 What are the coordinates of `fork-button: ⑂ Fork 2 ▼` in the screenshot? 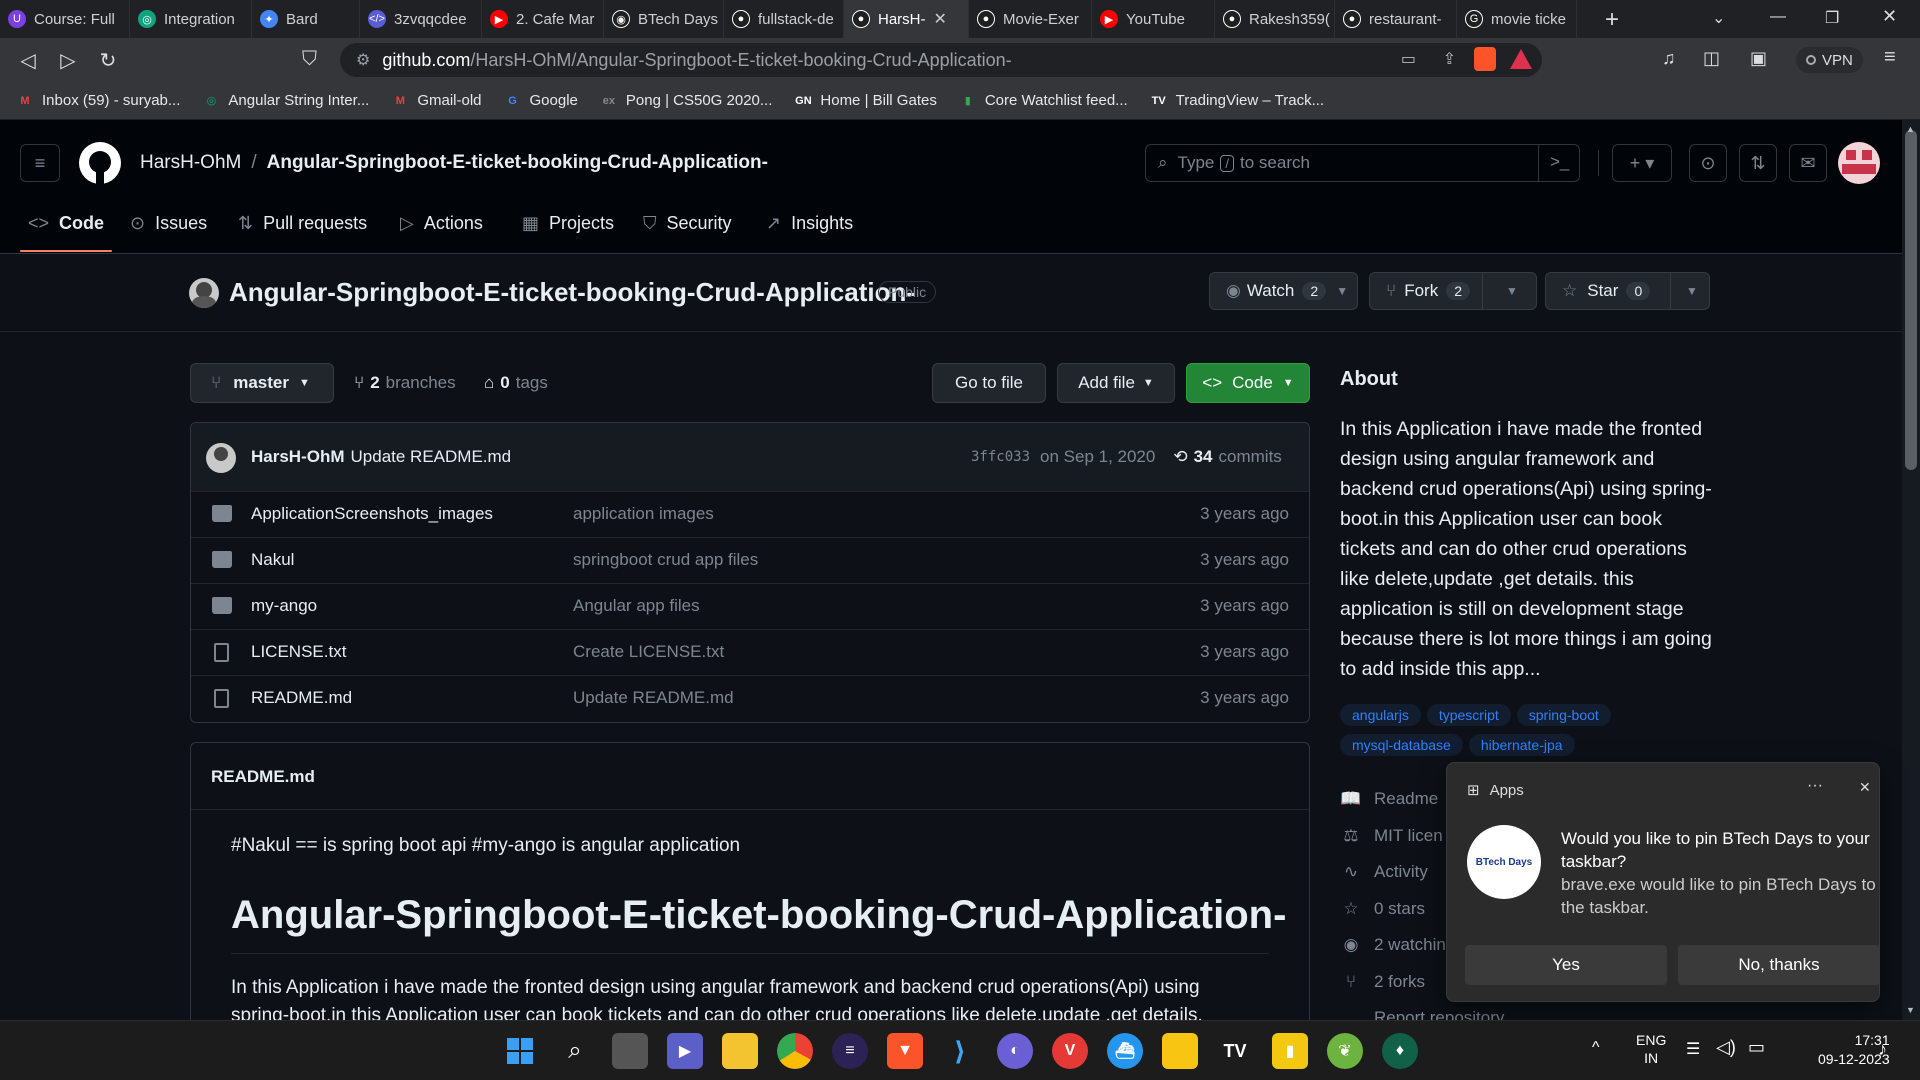 It's located at (1453, 291).